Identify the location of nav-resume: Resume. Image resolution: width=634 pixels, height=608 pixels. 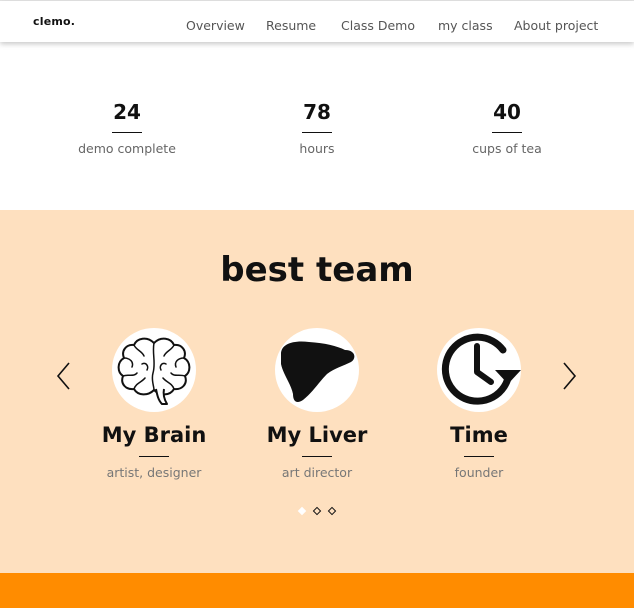
(291, 25).